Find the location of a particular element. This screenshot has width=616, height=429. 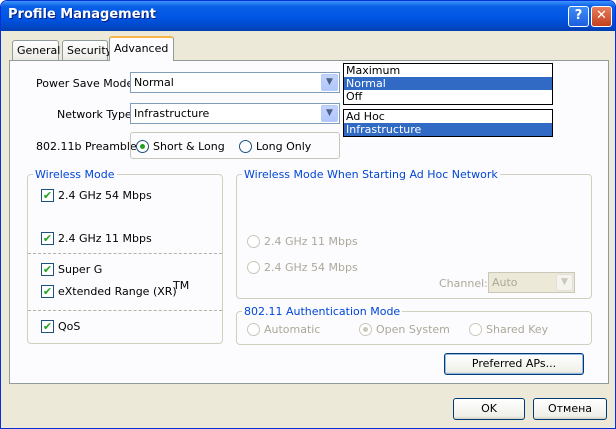

adhoc-11mbps-label: 2.4 GHz 11 Mbps is located at coordinates (311, 241).